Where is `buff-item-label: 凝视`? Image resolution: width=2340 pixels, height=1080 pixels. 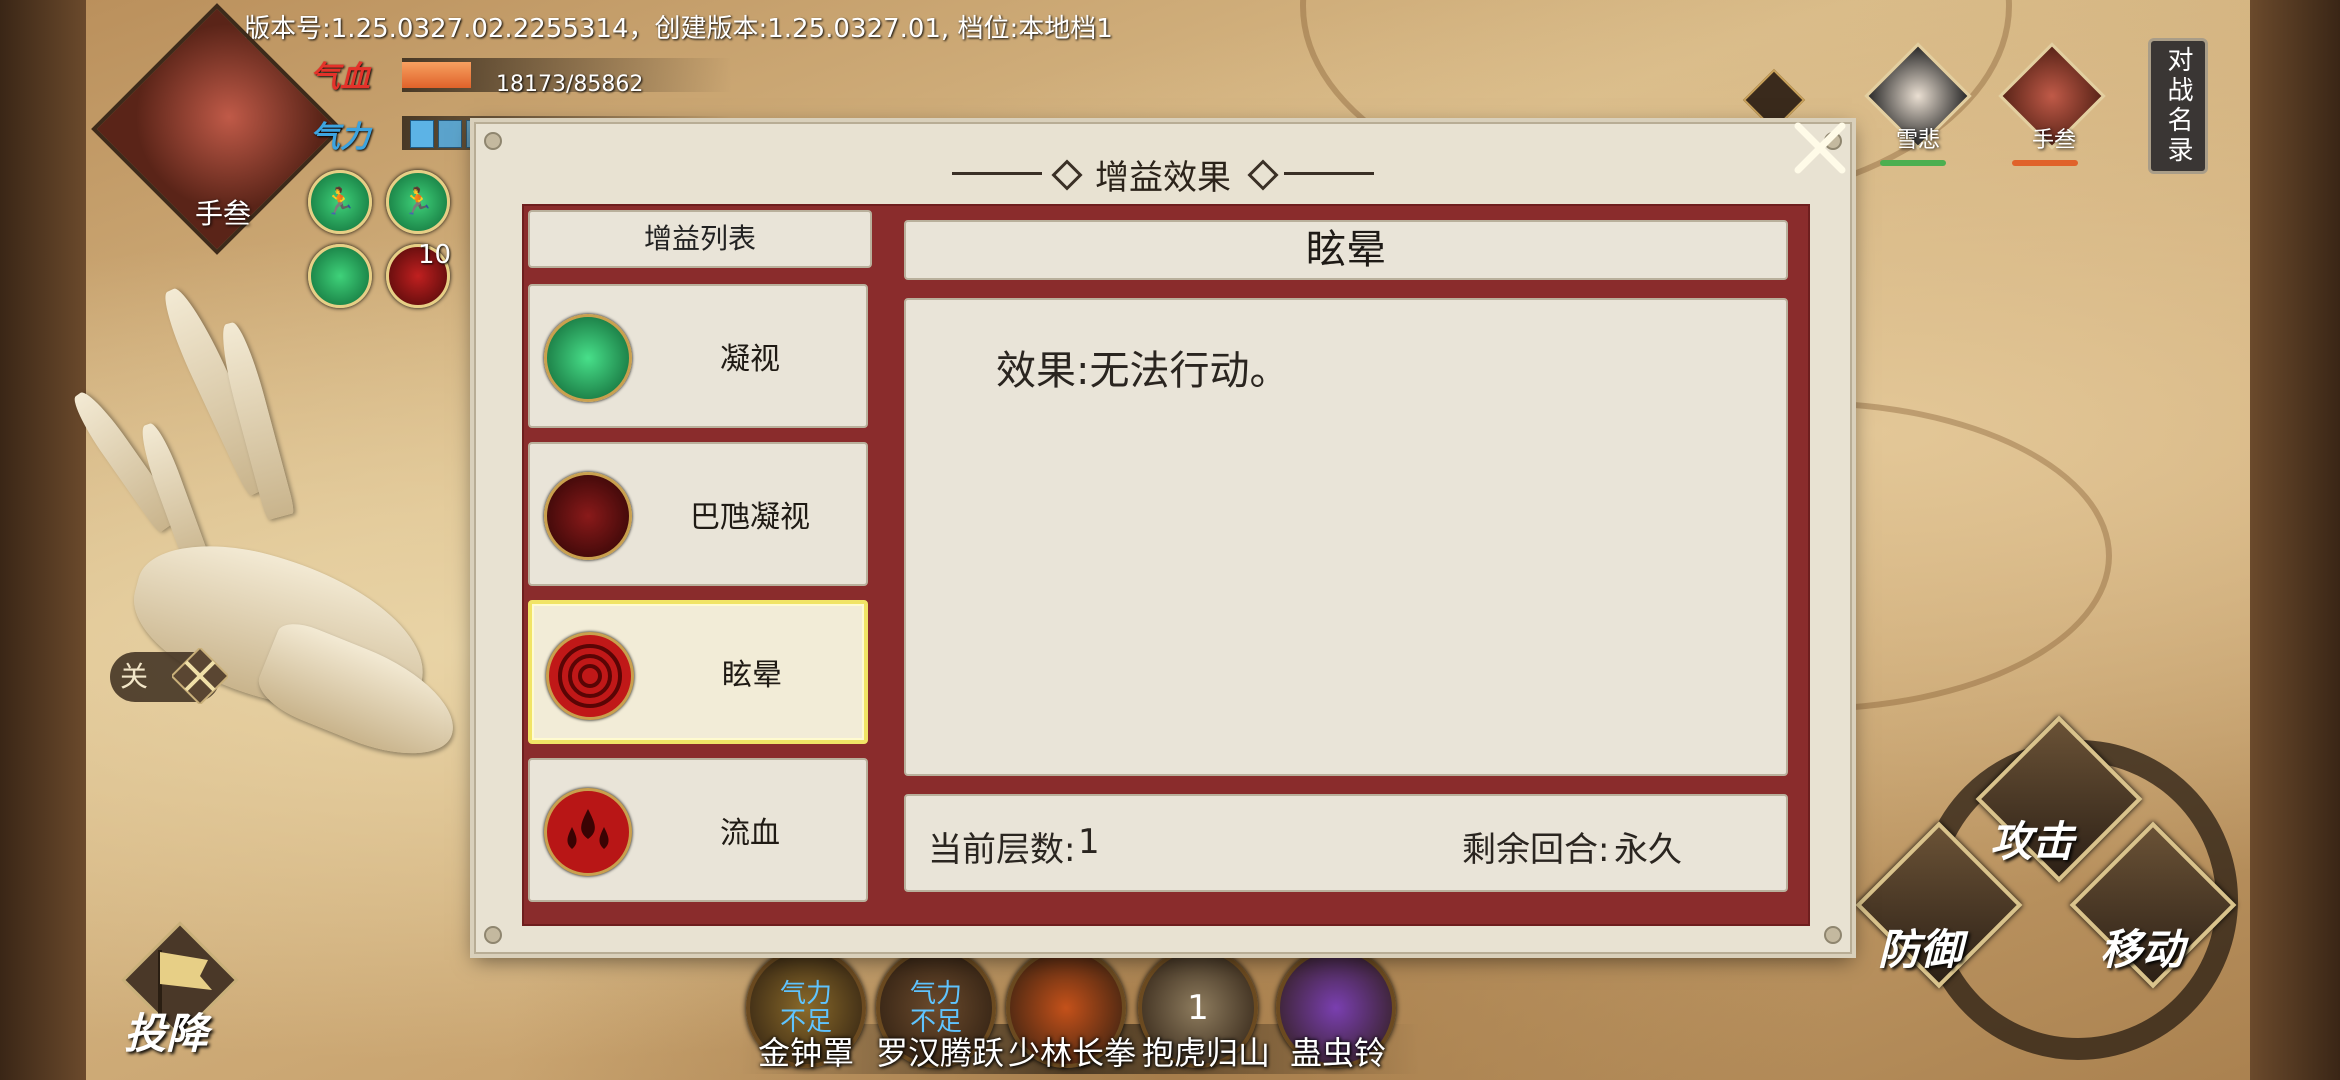
buff-item-label: 凝视 is located at coordinates (750, 359).